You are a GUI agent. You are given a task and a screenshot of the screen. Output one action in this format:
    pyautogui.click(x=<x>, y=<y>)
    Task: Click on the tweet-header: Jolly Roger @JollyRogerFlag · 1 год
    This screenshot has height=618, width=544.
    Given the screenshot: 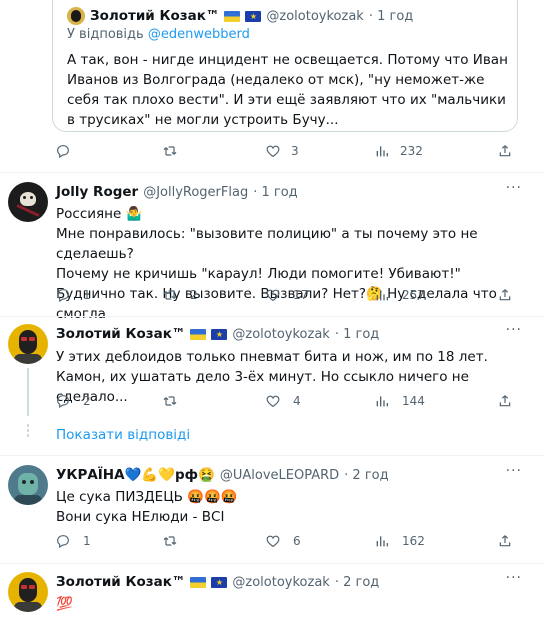 What is the action you would take?
    pyautogui.click(x=177, y=192)
    